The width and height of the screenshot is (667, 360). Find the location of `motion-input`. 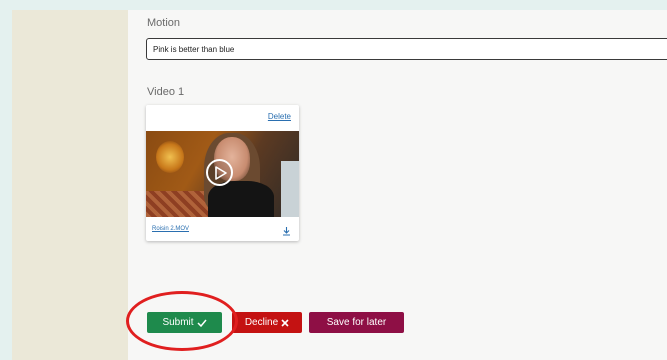

motion-input is located at coordinates (406, 49).